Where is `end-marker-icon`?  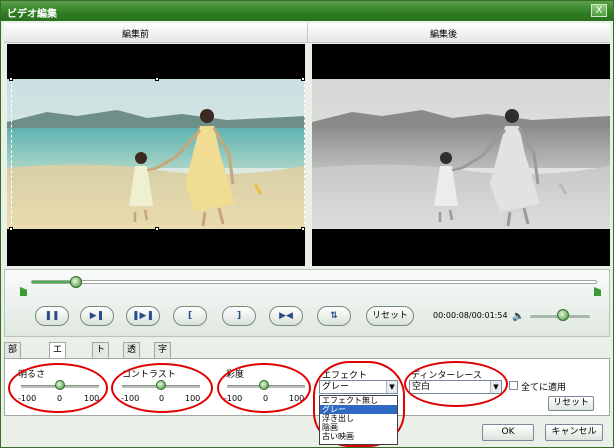
end-marker-icon is located at coordinates (597, 291).